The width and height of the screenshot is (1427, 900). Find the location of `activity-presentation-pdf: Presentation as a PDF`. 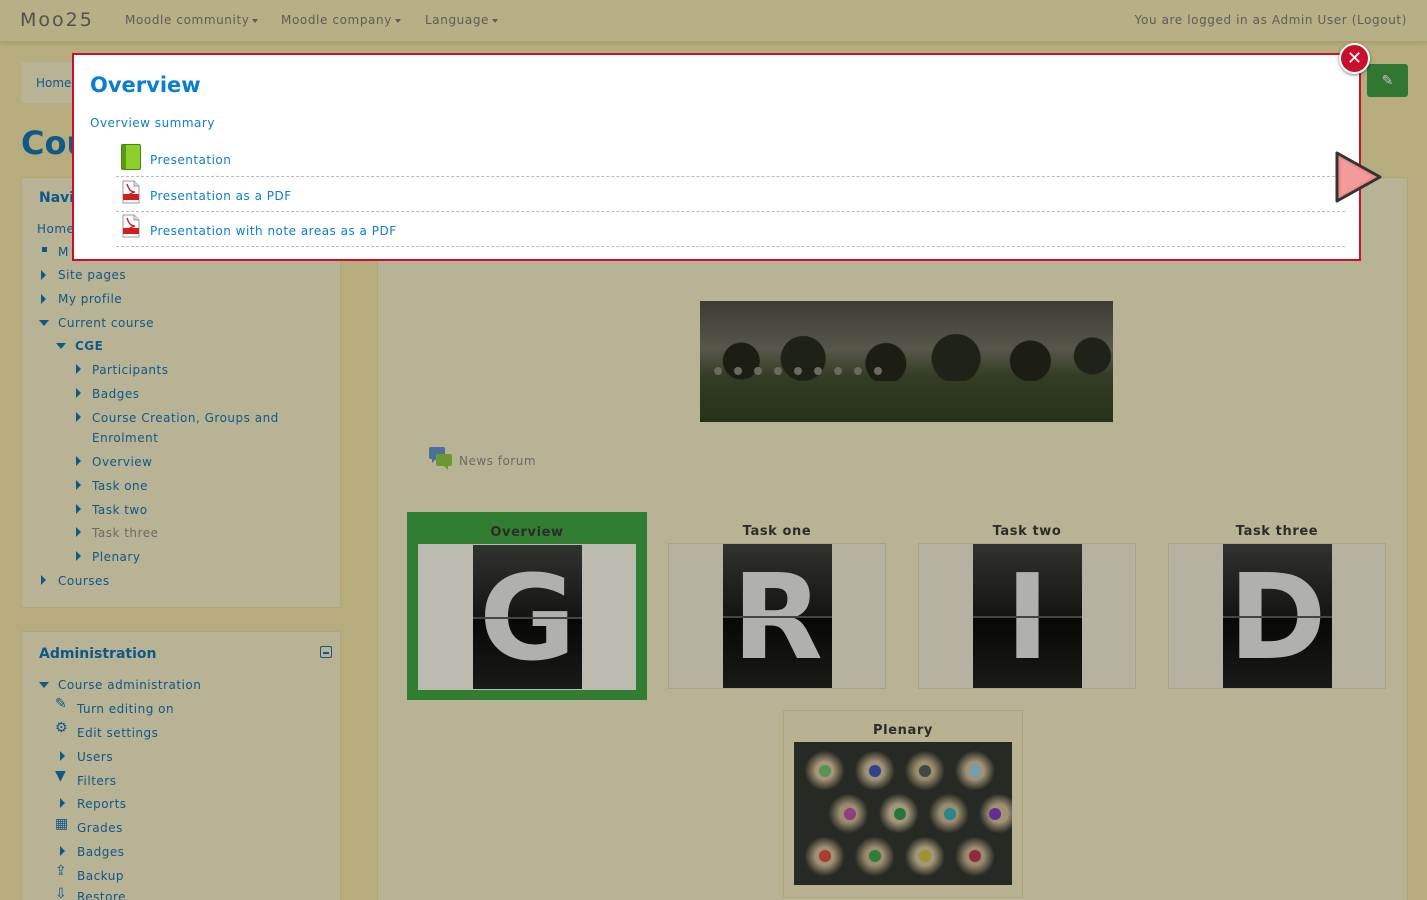

activity-presentation-pdf: Presentation as a PDF is located at coordinates (730, 194).